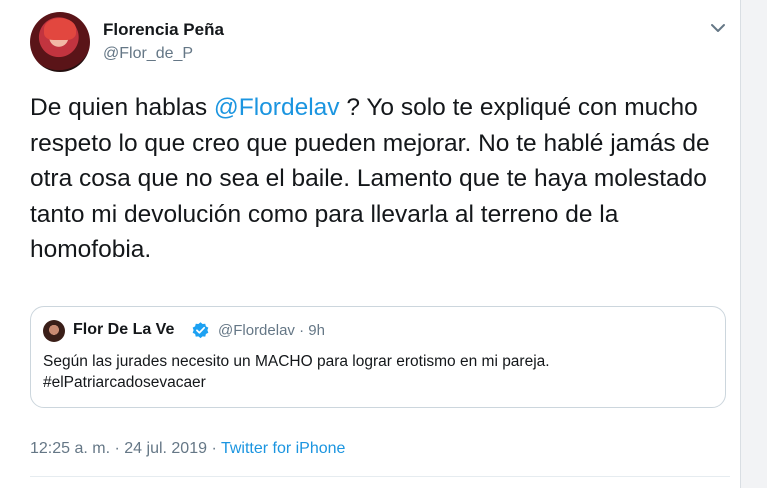  Describe the element at coordinates (277, 107) in the screenshot. I see `tweet-mention-link: @Flordelav` at that location.